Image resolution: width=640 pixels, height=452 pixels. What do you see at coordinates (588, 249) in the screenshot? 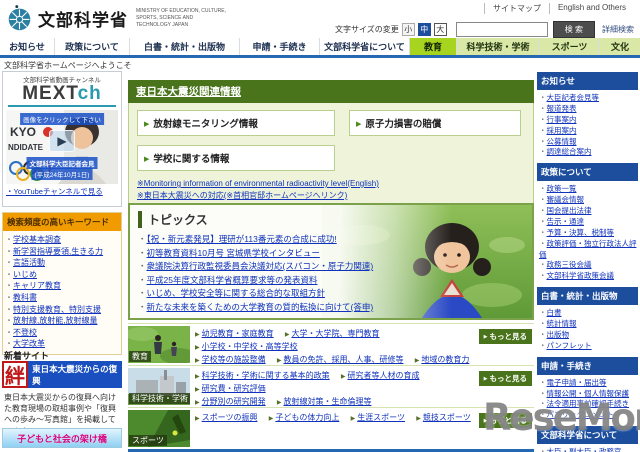
I see `sidebar-link: 政策評価・独立行政法人評価` at bounding box center [588, 249].